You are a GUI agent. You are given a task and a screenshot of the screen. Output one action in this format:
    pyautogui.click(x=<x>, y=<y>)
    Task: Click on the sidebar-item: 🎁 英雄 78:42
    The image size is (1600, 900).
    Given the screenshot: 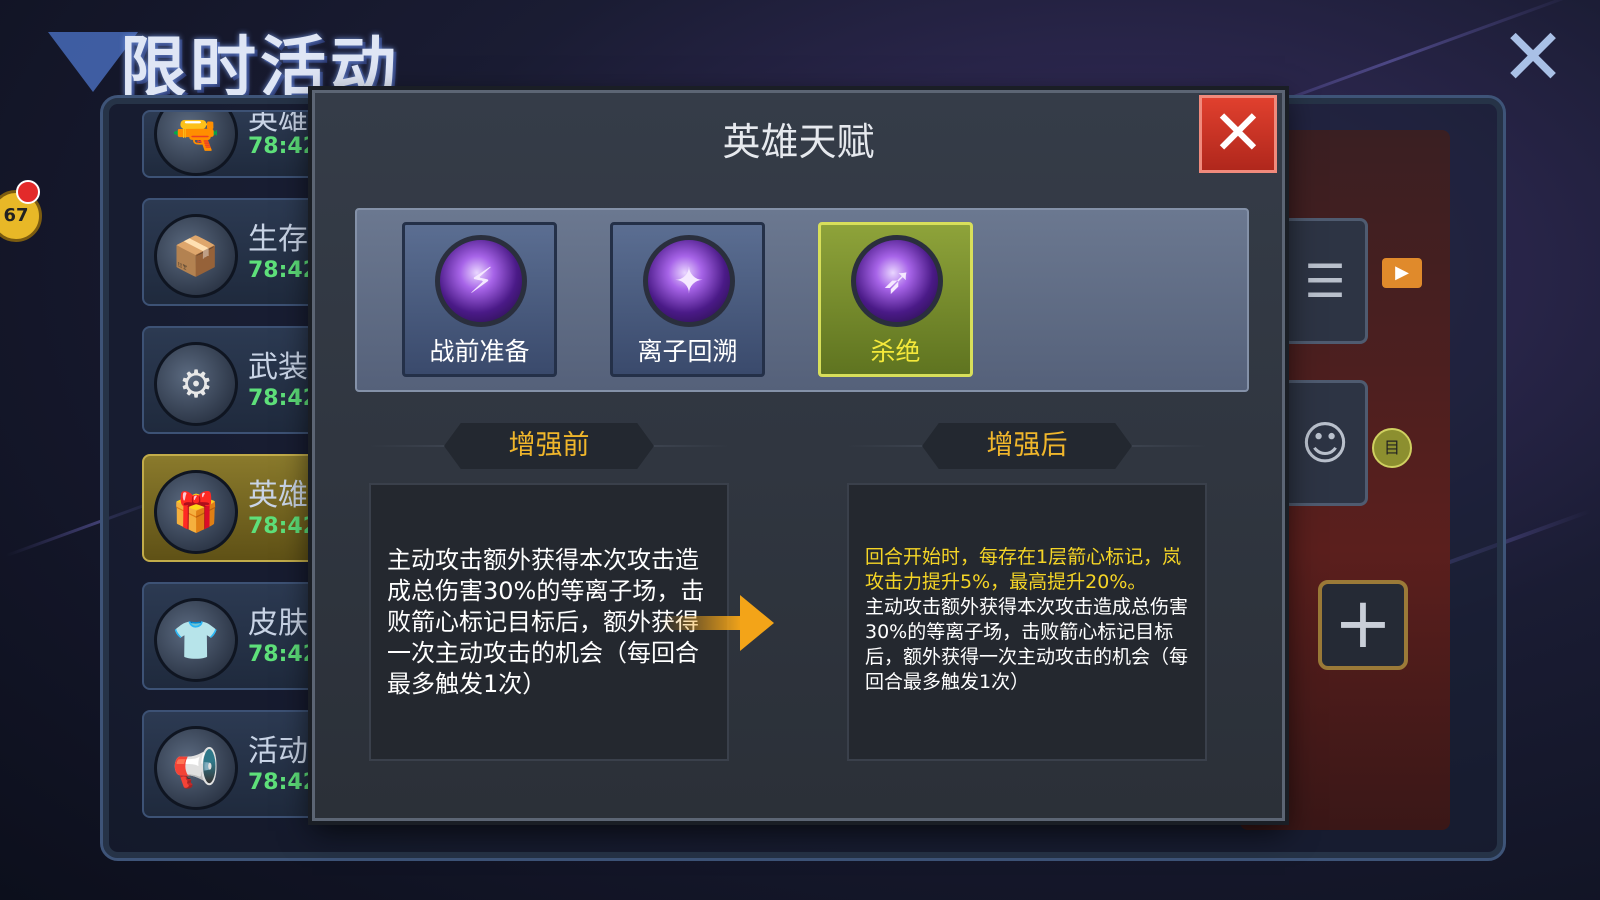 What is the action you would take?
    pyautogui.click(x=234, y=508)
    